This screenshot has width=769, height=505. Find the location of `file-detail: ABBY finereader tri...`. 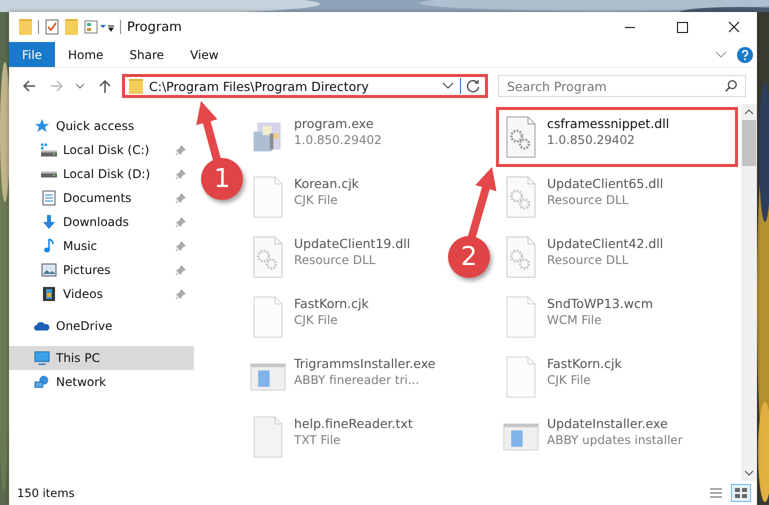

file-detail: ABBY finereader tri... is located at coordinates (357, 380).